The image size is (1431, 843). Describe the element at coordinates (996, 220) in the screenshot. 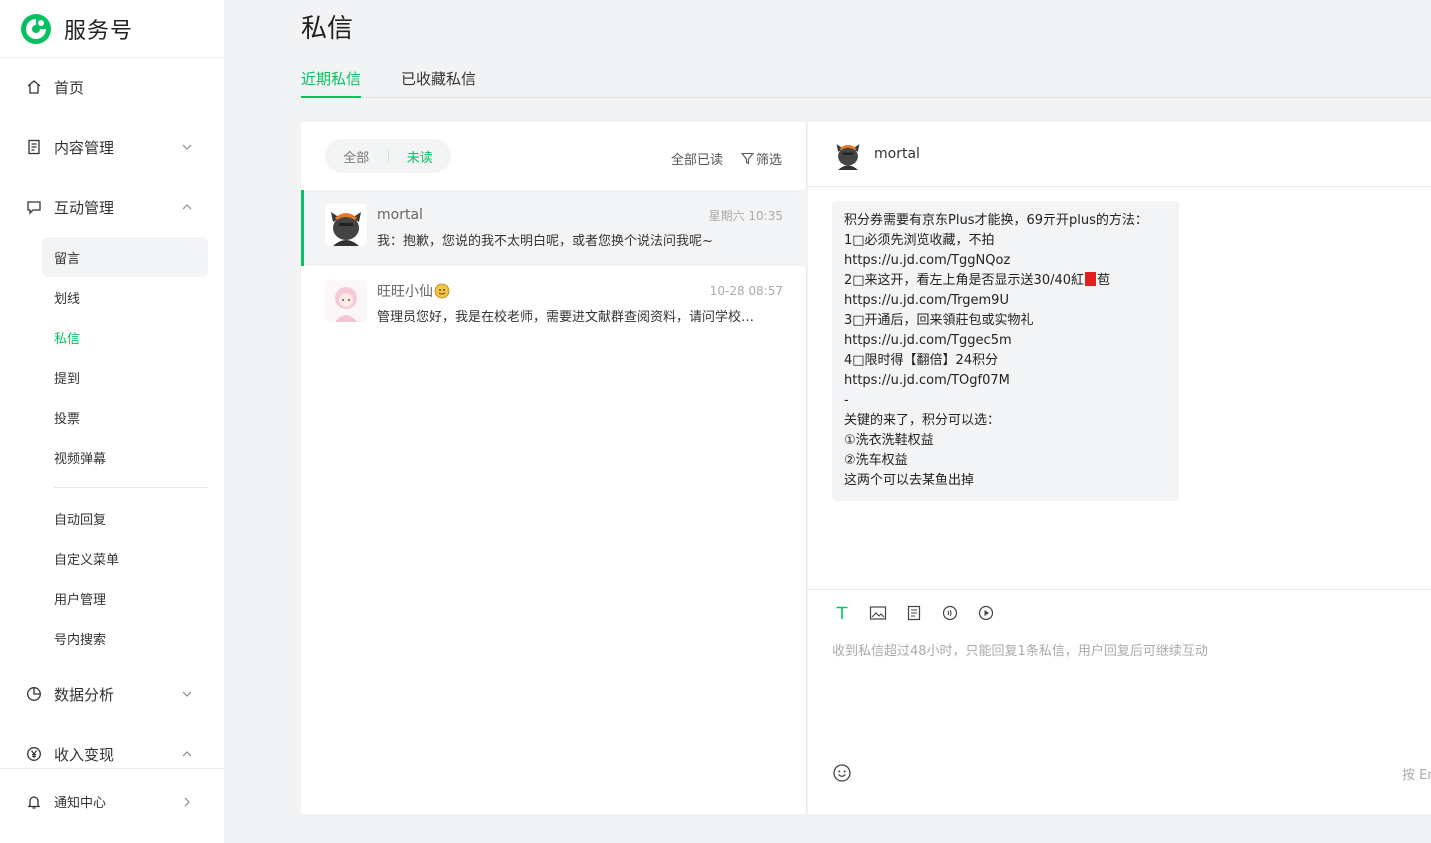

I see `message-line: 积分券需要有京东Plus才能换，69亓开plus的方法：` at that location.